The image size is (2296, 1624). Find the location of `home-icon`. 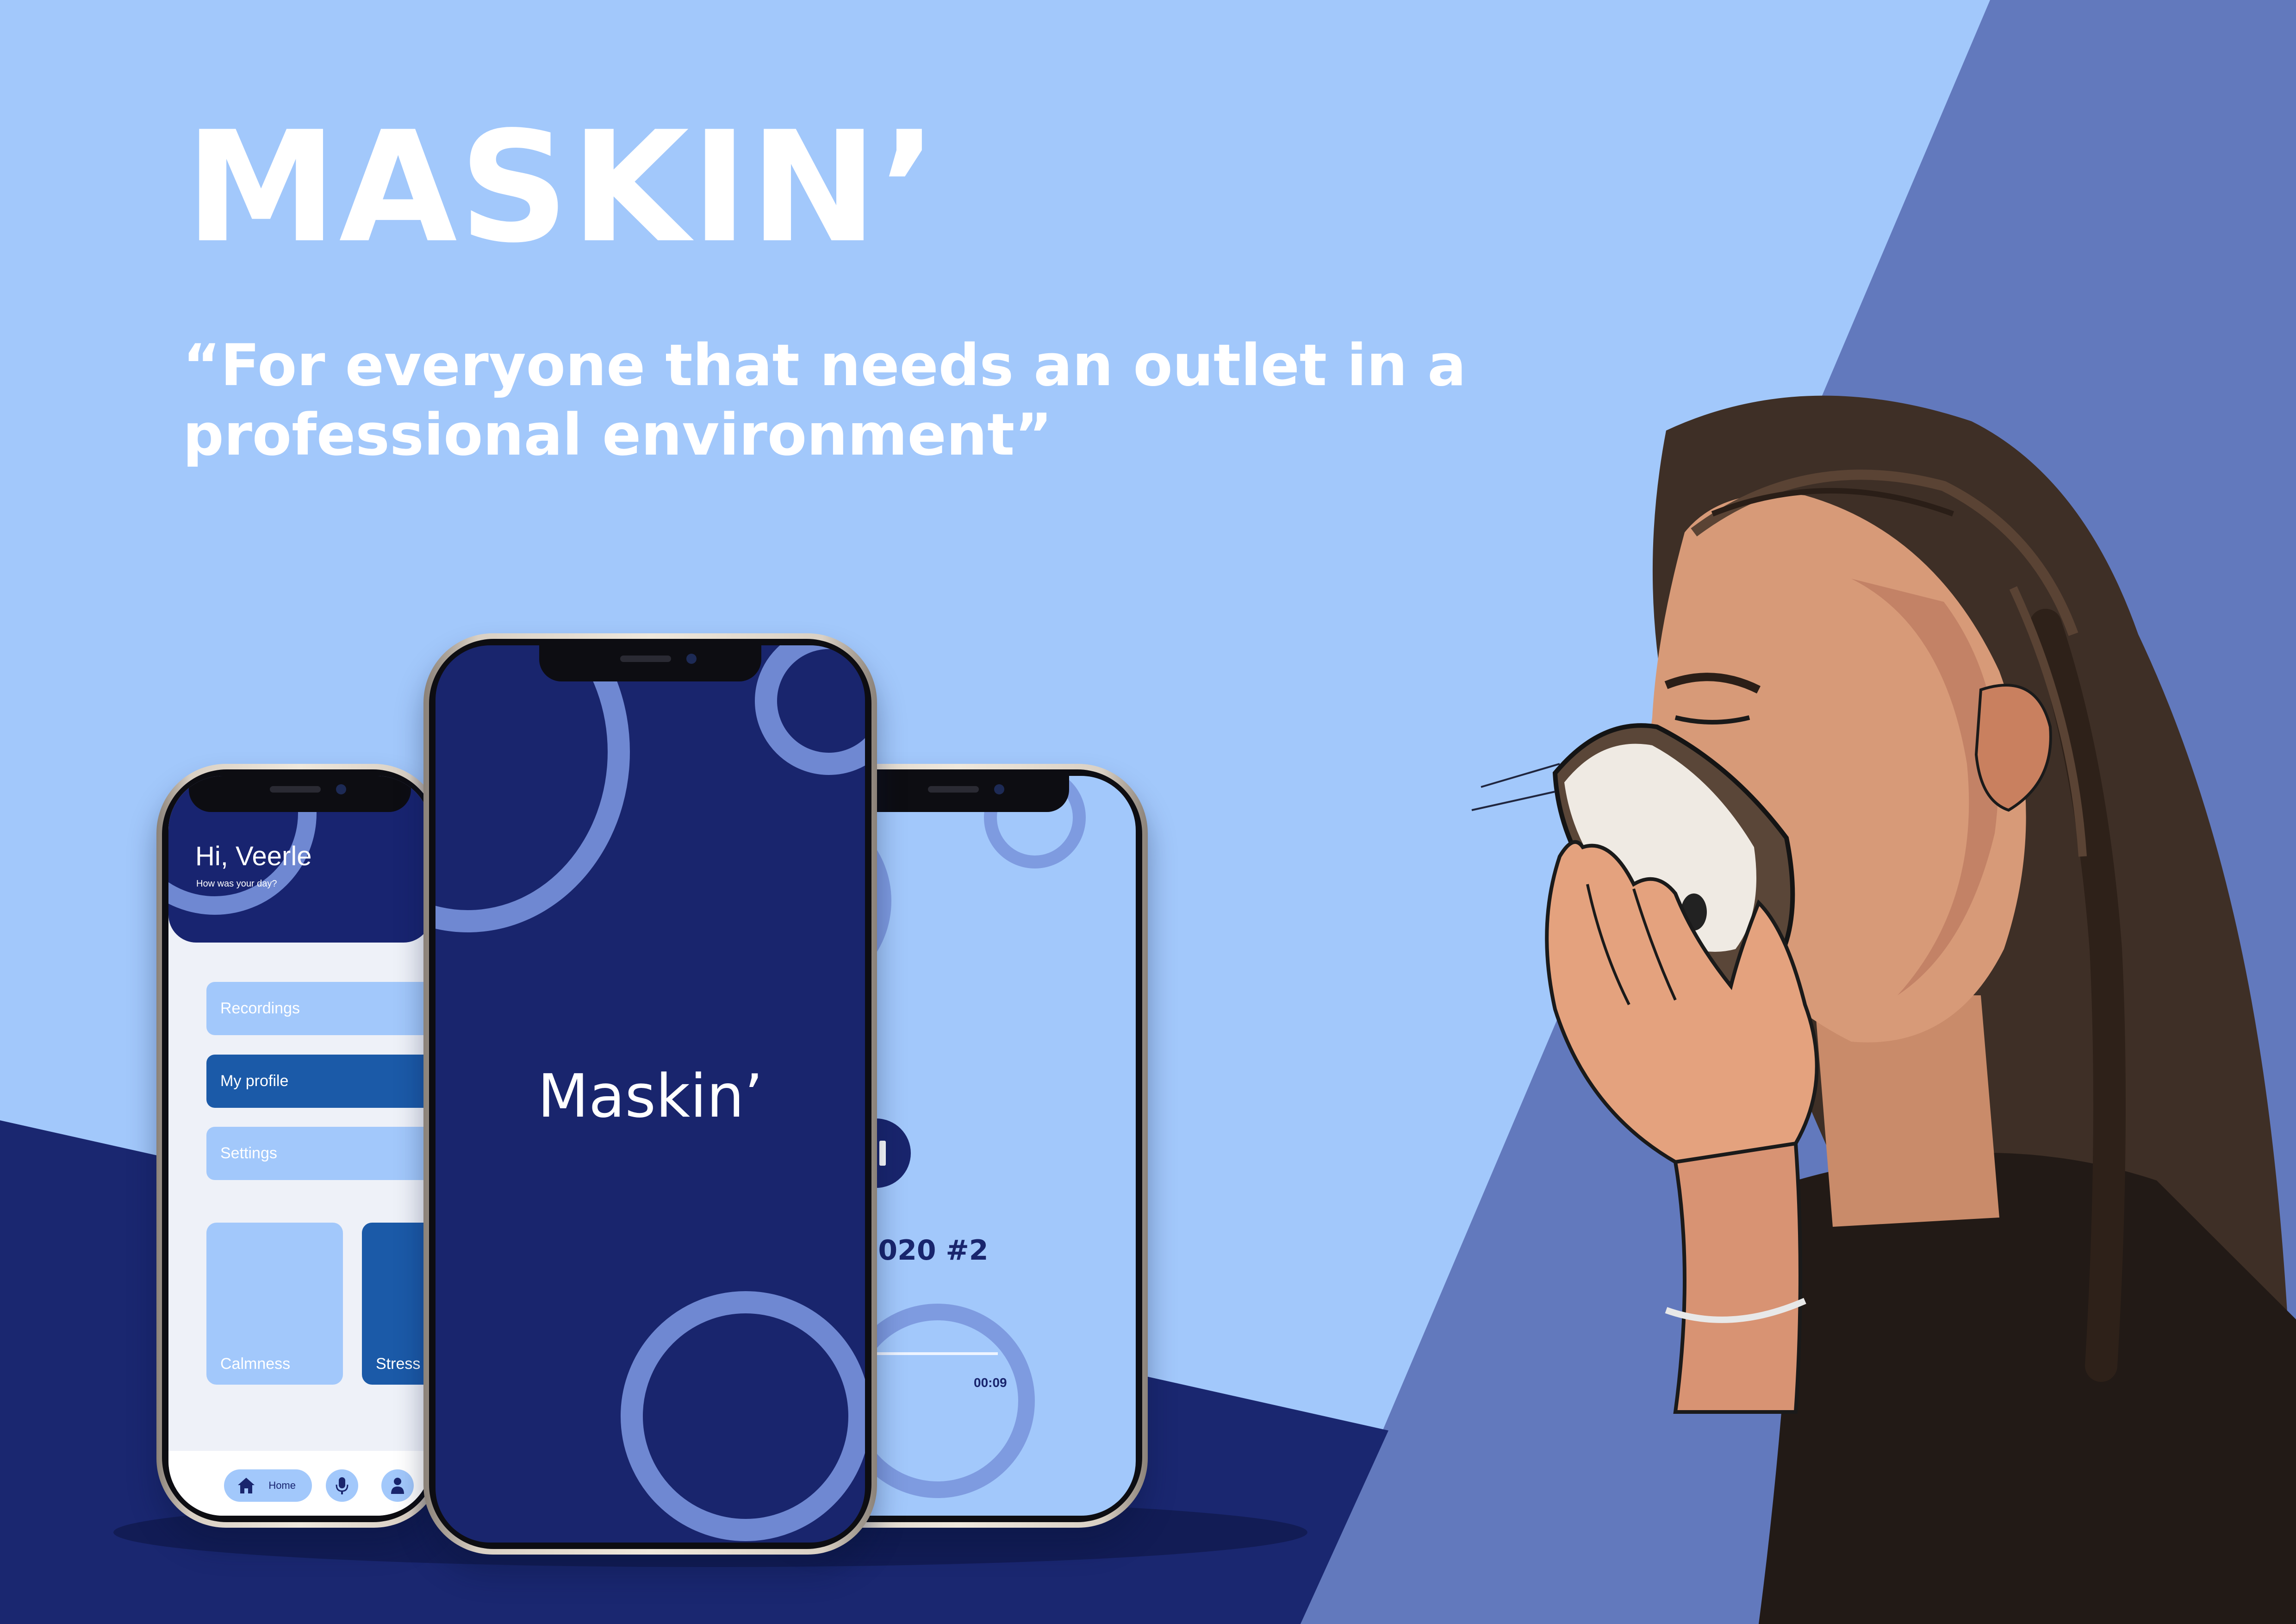

home-icon is located at coordinates (247, 1485).